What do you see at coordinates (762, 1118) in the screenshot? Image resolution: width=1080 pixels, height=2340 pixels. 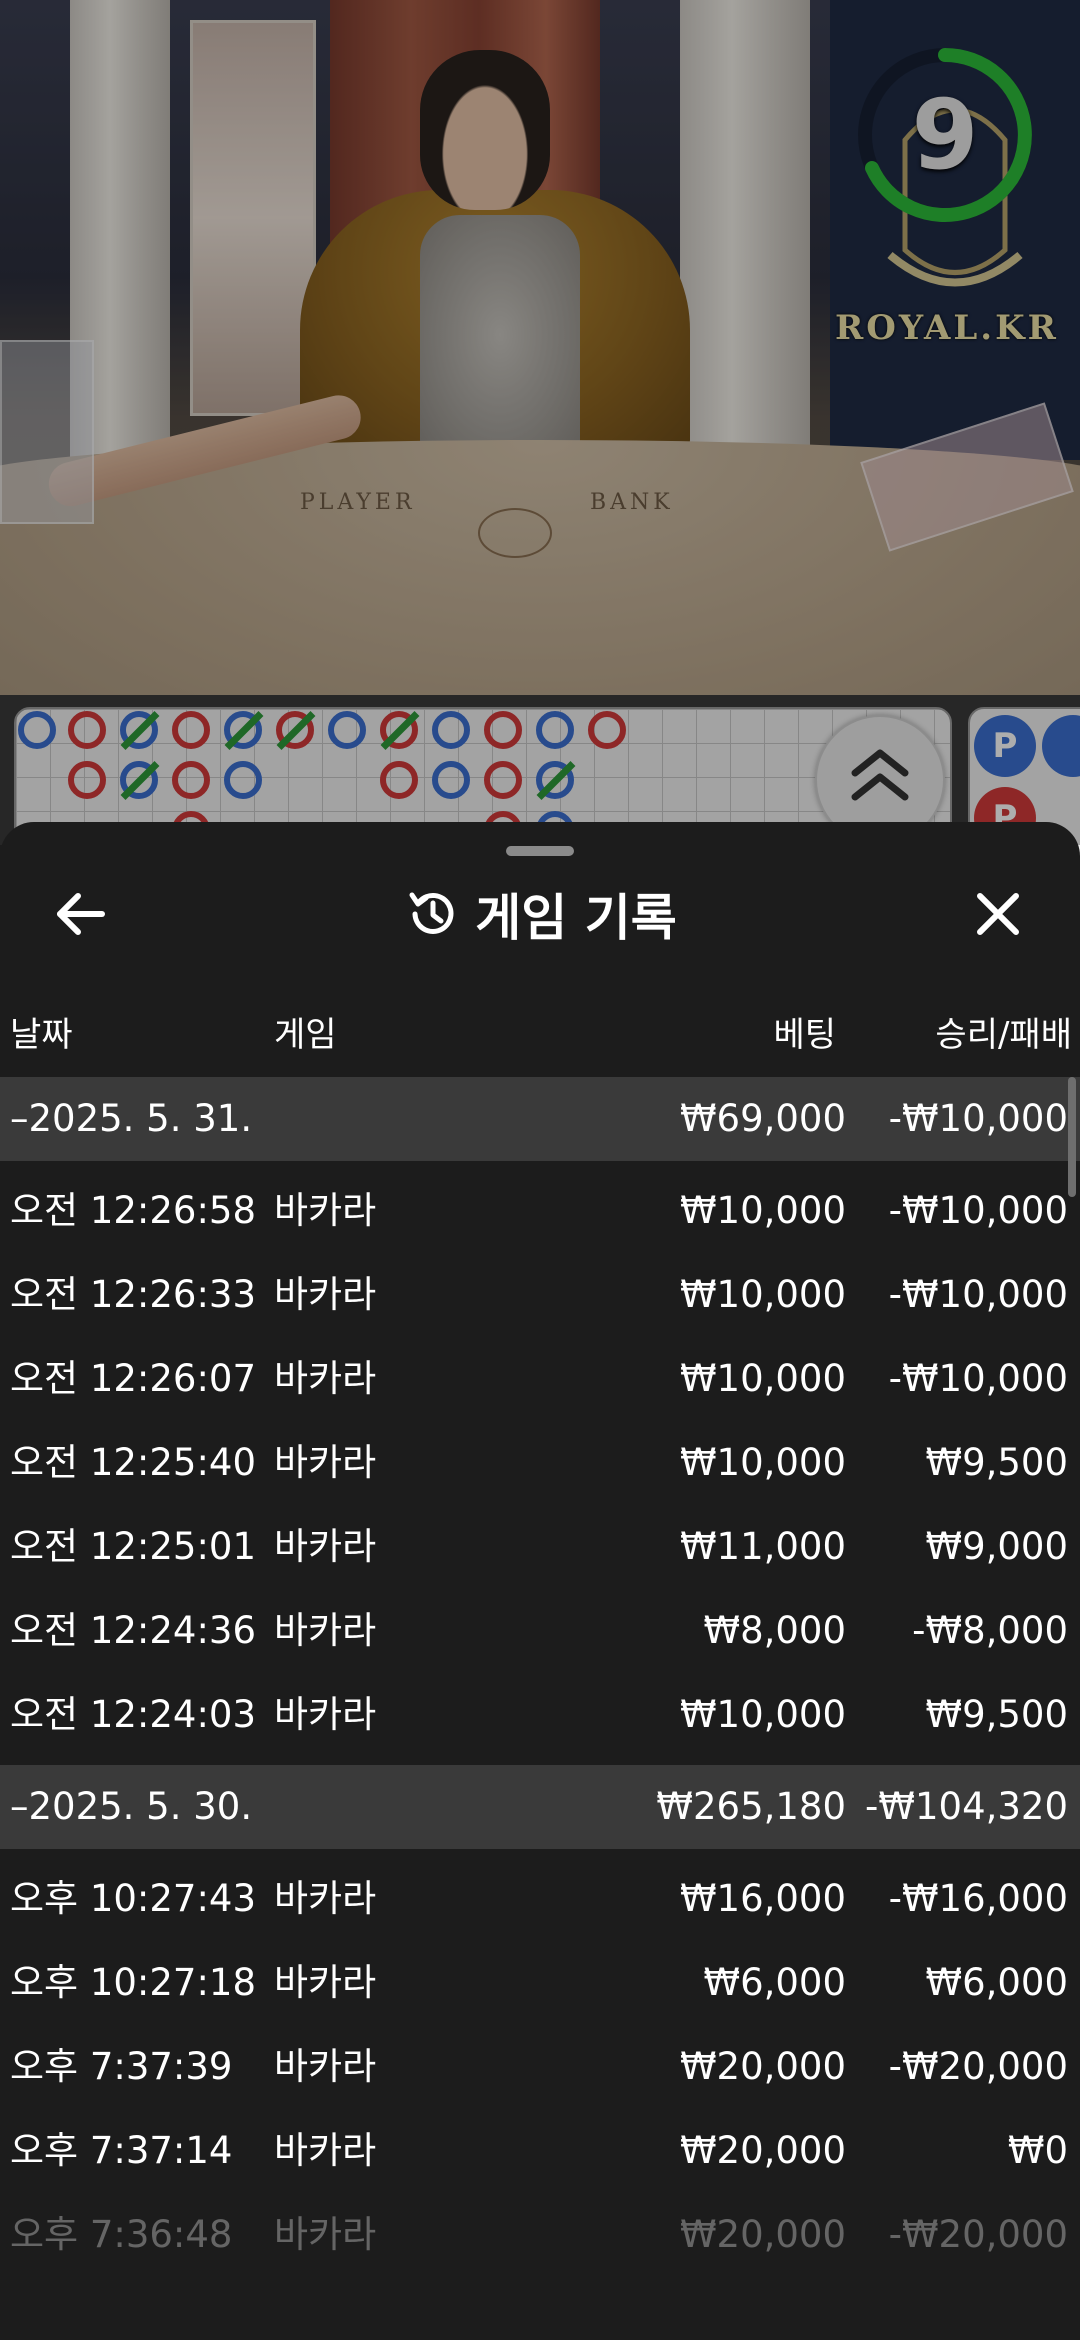 I see `day-bet-total: ₩69,000` at bounding box center [762, 1118].